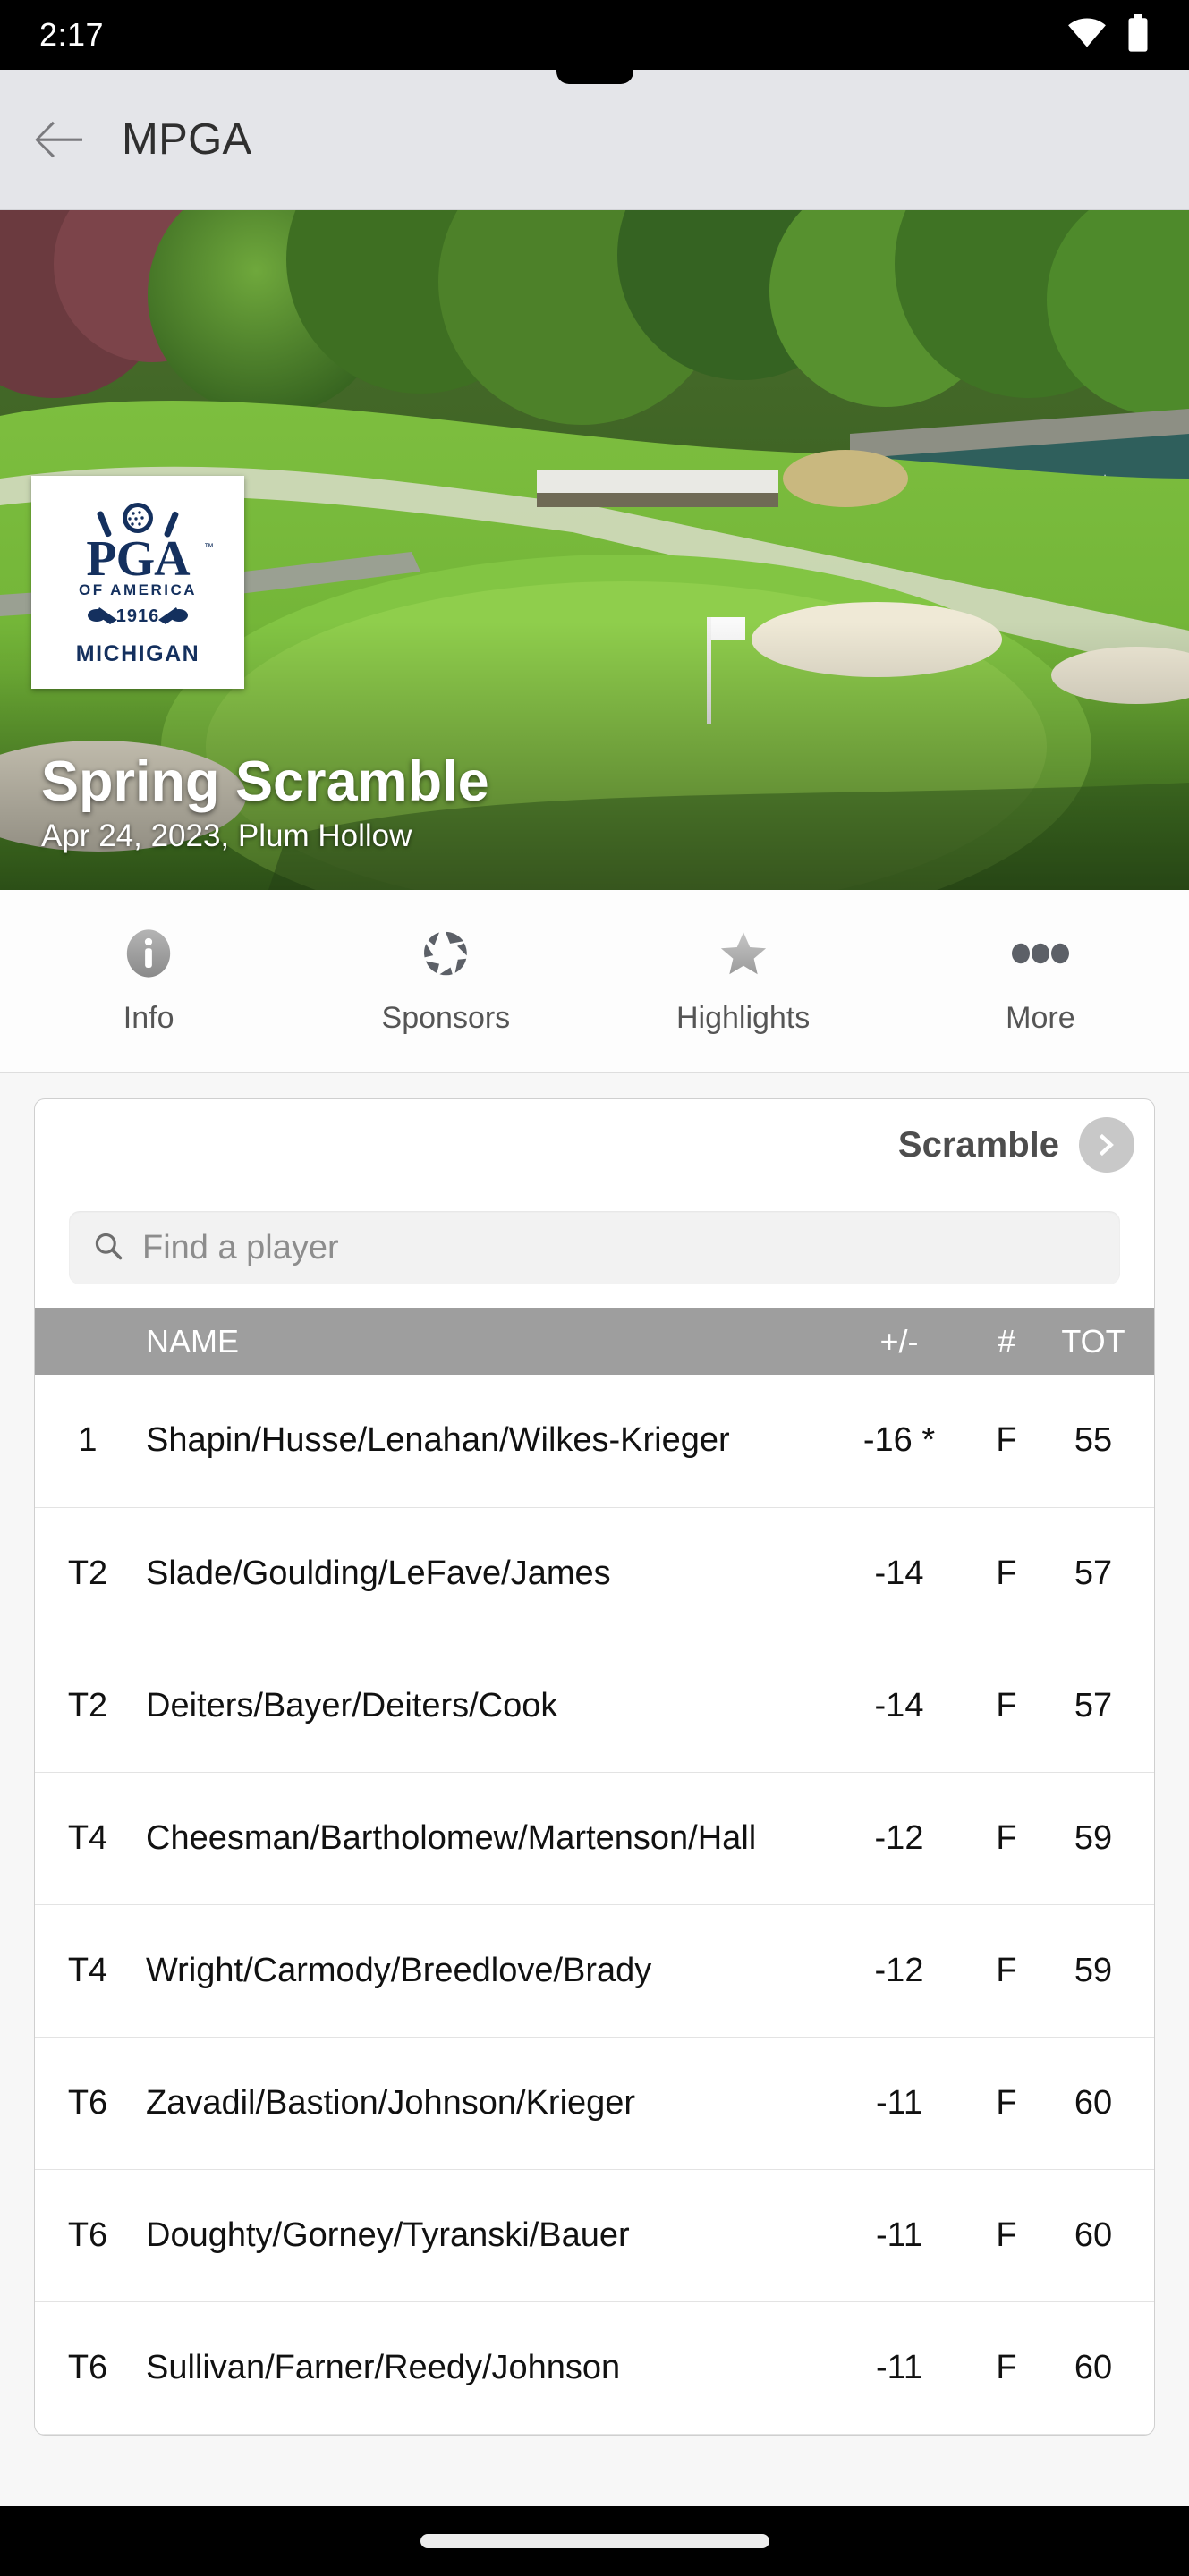  What do you see at coordinates (148, 1017) in the screenshot?
I see `tab-info-label: Info` at bounding box center [148, 1017].